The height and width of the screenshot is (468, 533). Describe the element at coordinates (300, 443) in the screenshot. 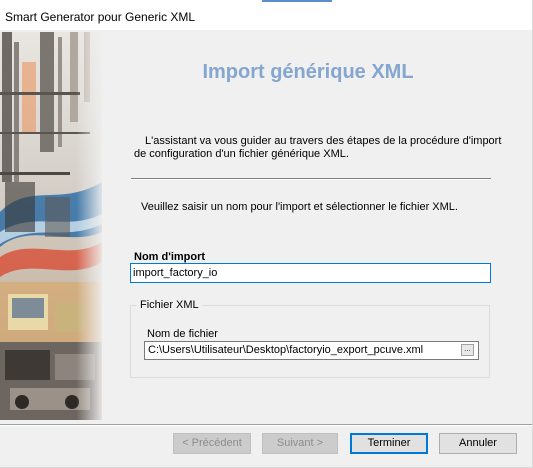

I see `next-button: Suivant >` at that location.